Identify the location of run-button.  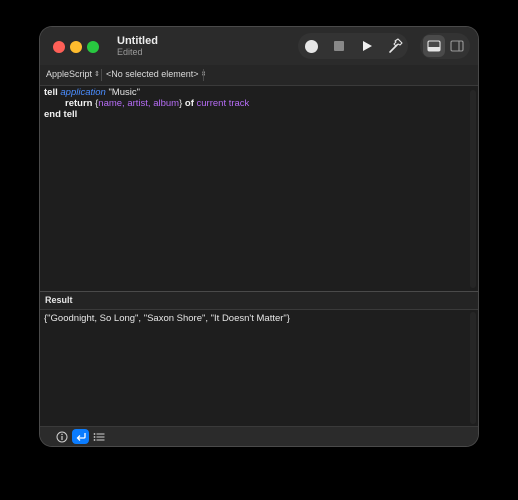
(367, 46).